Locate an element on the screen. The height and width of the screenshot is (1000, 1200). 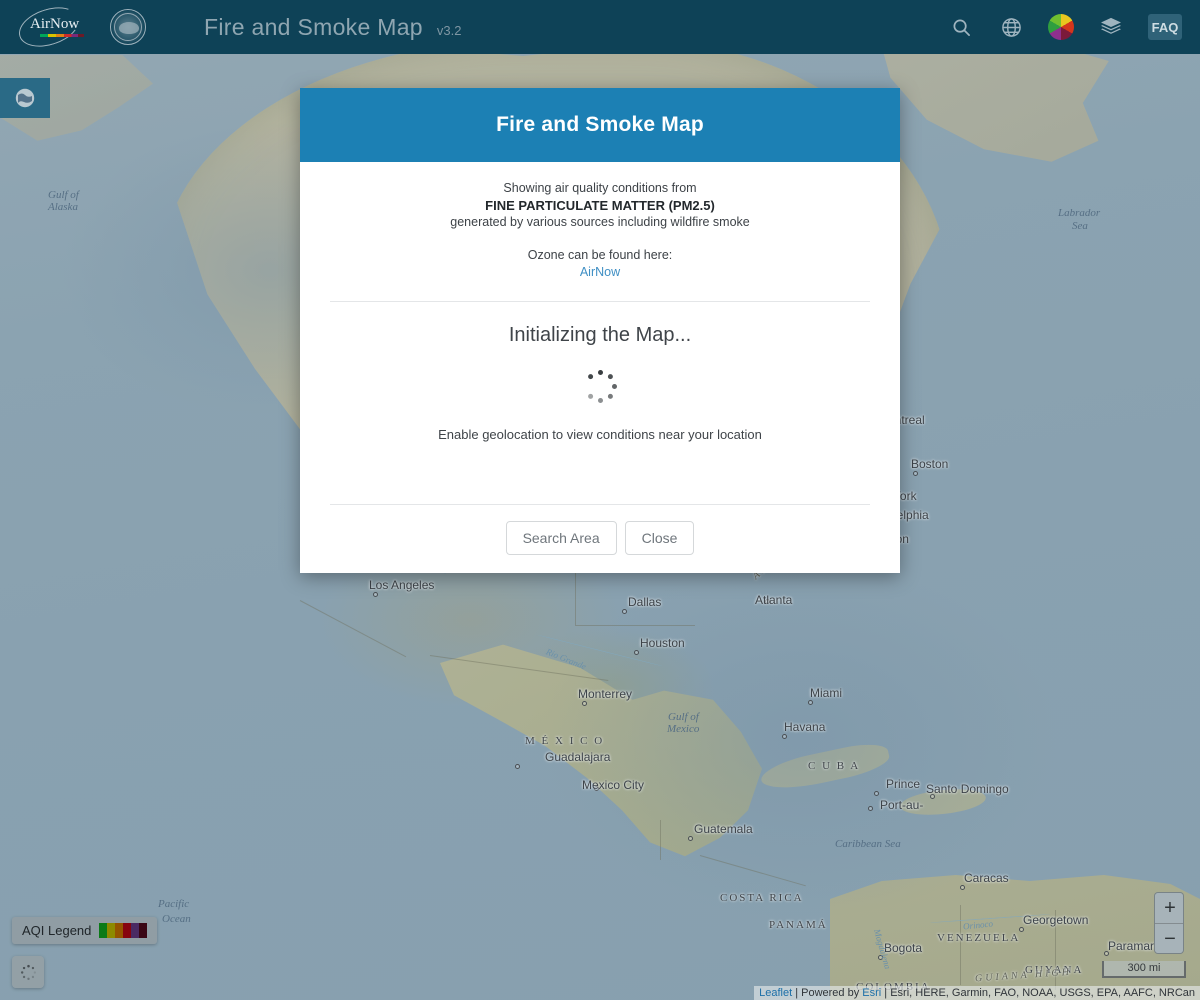
leaflet-link: Leaflet is located at coordinates (775, 993).